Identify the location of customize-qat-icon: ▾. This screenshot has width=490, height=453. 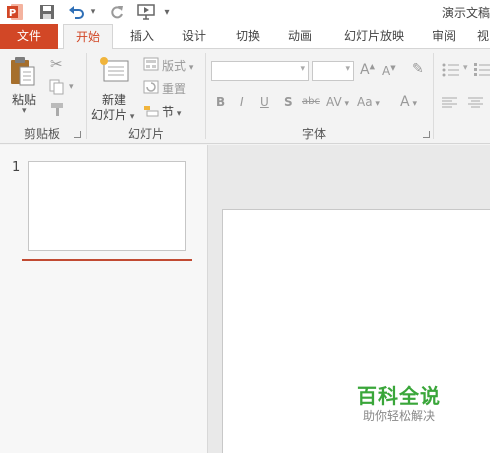
(167, 12).